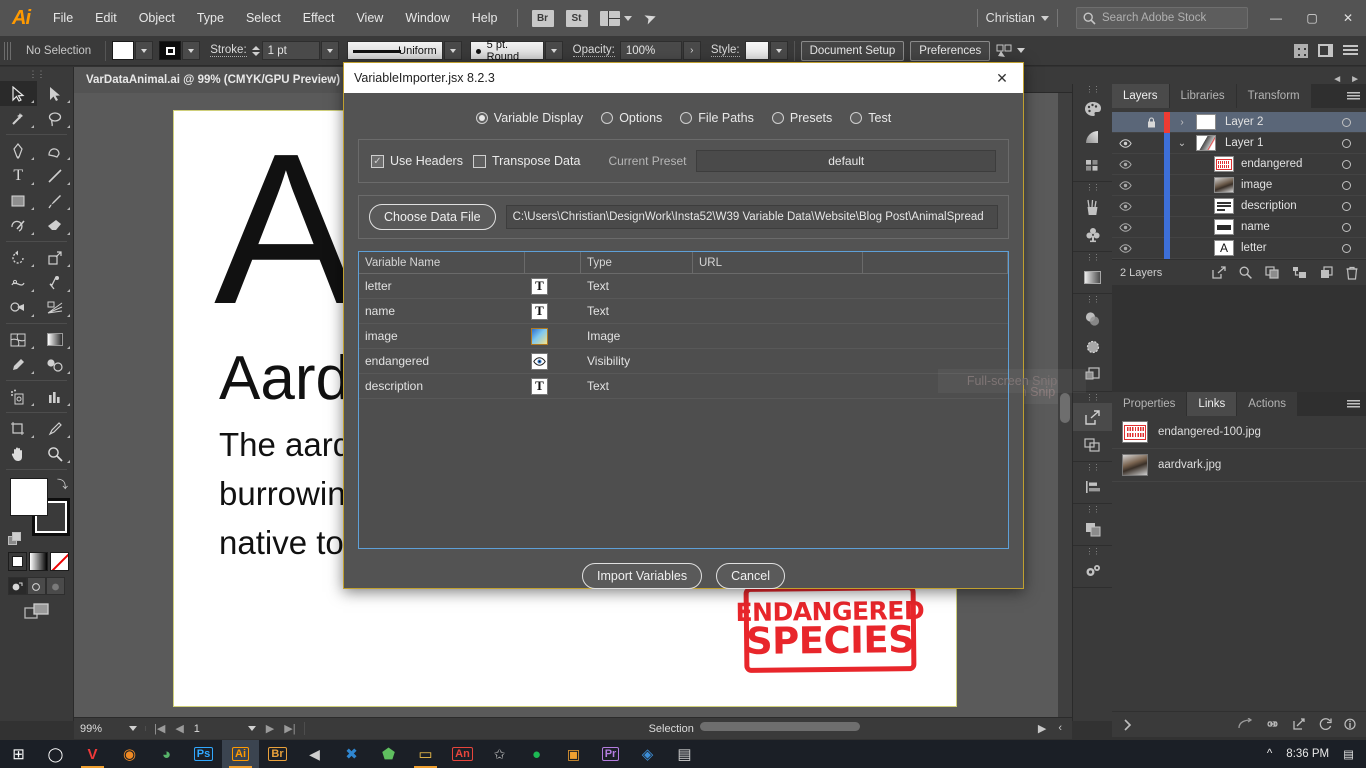 This screenshot has width=1366, height=768. What do you see at coordinates (1151, 122) in the screenshot?
I see `lock-icon` at bounding box center [1151, 122].